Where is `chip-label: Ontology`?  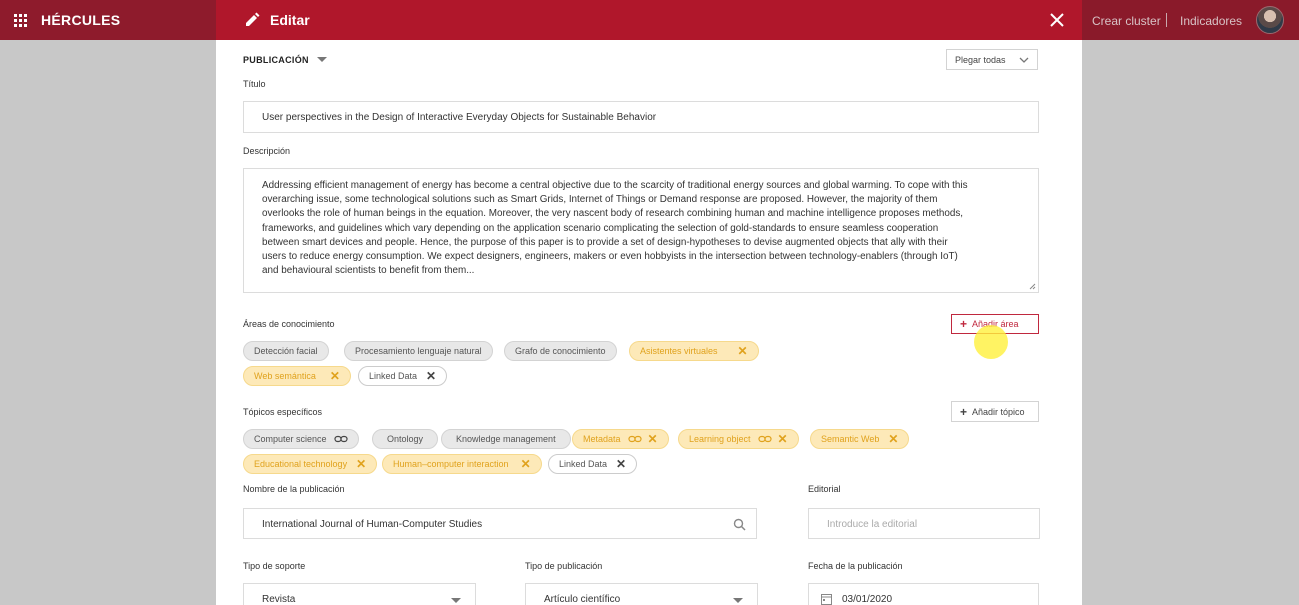 chip-label: Ontology is located at coordinates (405, 439).